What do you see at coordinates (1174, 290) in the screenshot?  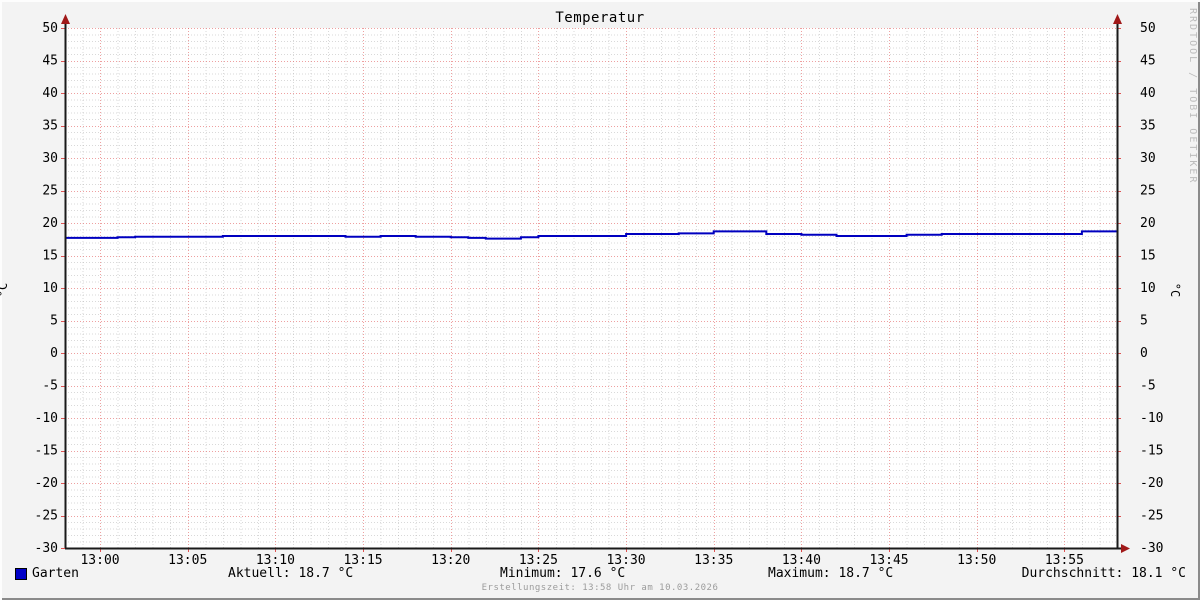 I see `y-axis-unit-right: °C` at bounding box center [1174, 290].